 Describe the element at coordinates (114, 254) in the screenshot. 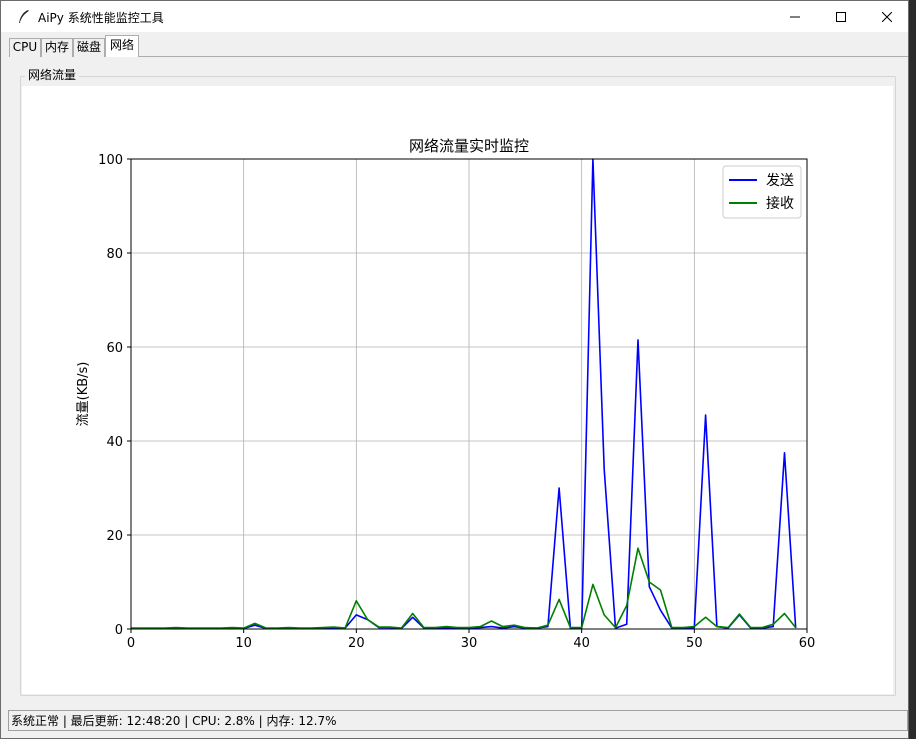

I see `y-tick-label: 80` at that location.